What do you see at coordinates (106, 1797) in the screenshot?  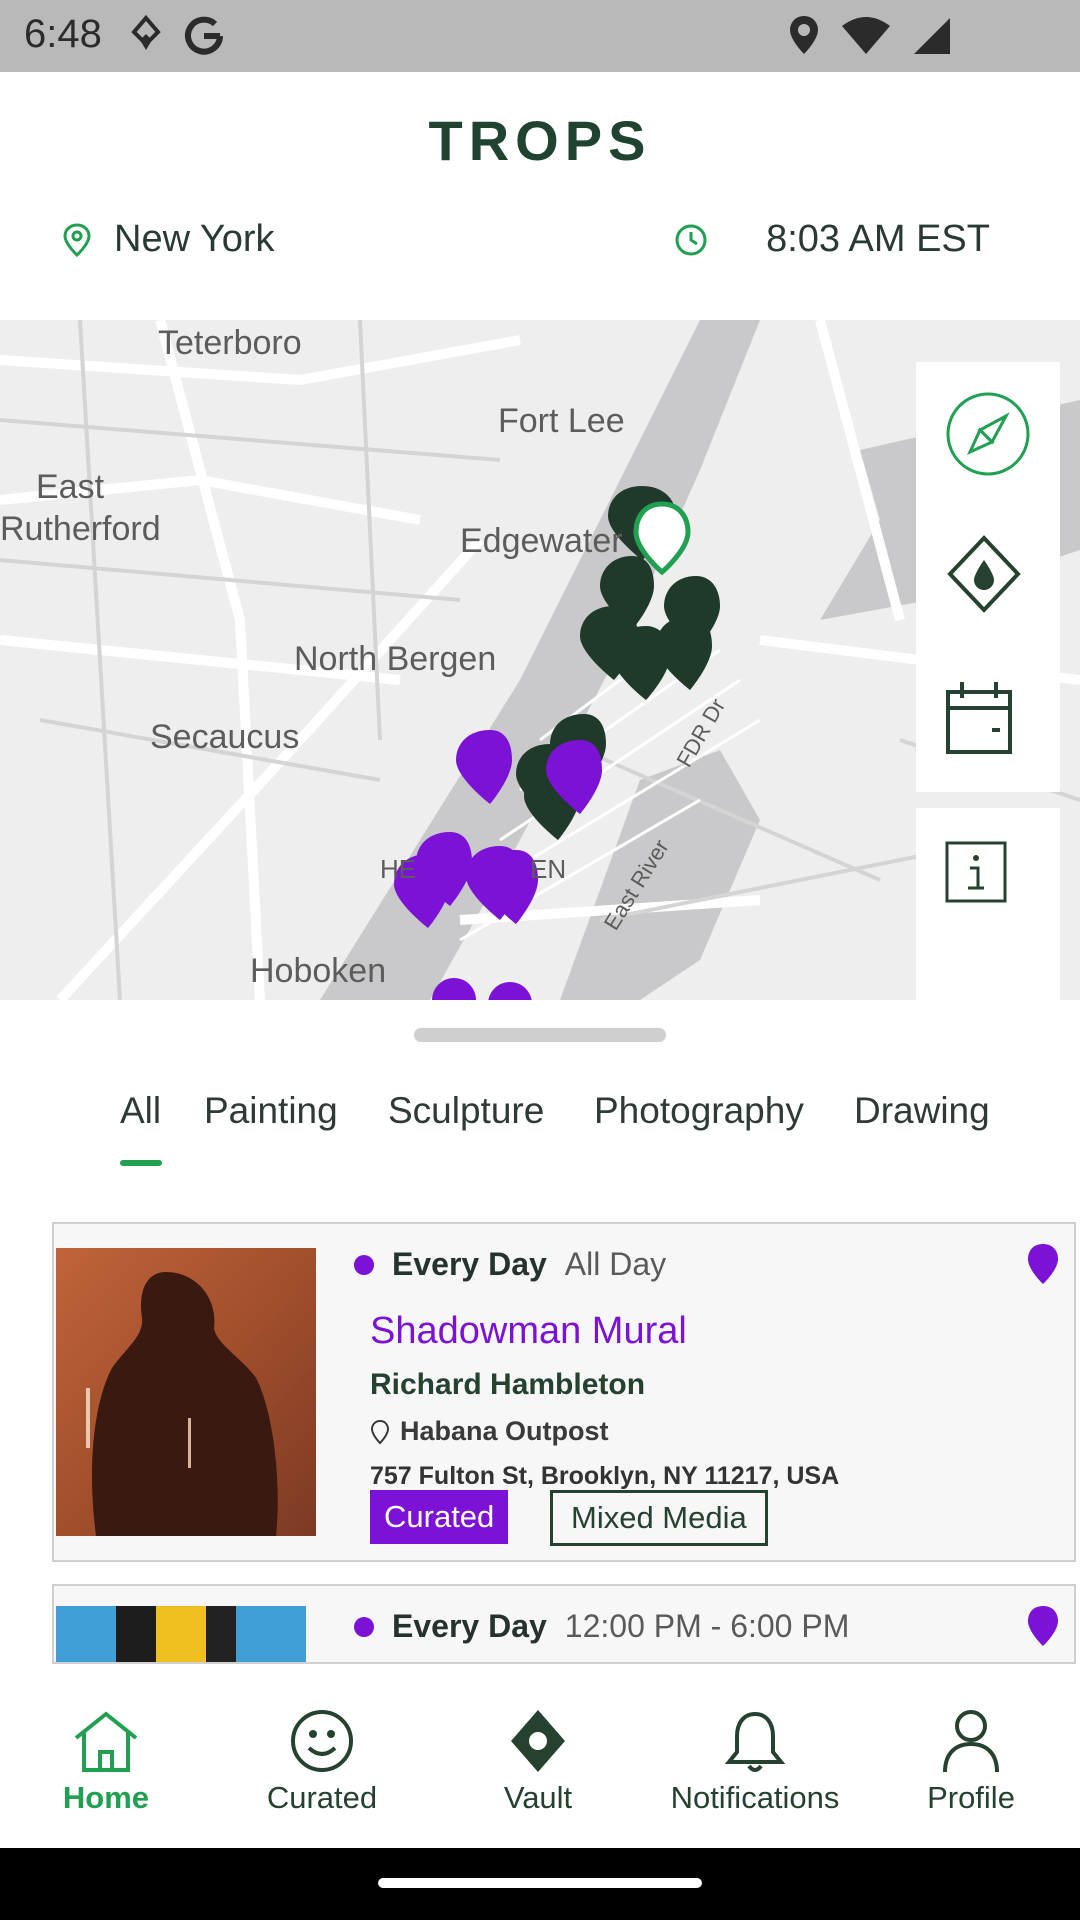 I see `nav-home-label: Home` at bounding box center [106, 1797].